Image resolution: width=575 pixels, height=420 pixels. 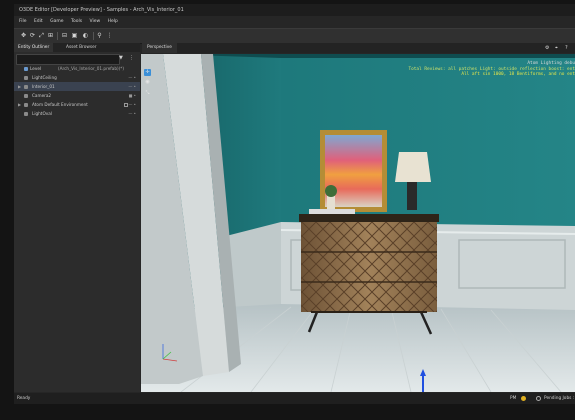 I want to click on tree-item-label: Atom Default Environment, so click(x=60, y=104).